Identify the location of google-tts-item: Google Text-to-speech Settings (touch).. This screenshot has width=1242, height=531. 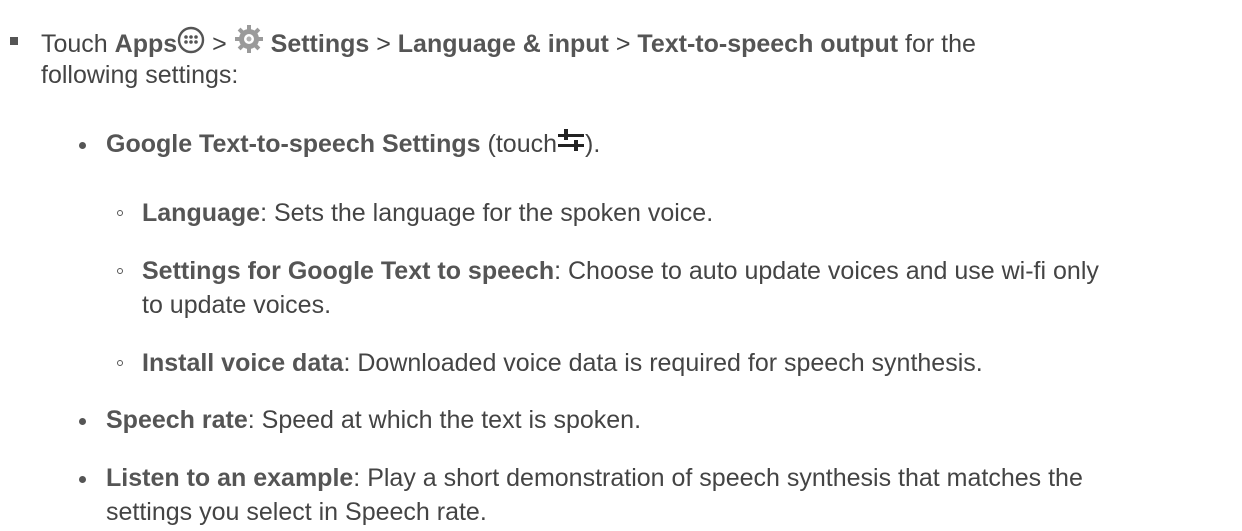
(353, 144).